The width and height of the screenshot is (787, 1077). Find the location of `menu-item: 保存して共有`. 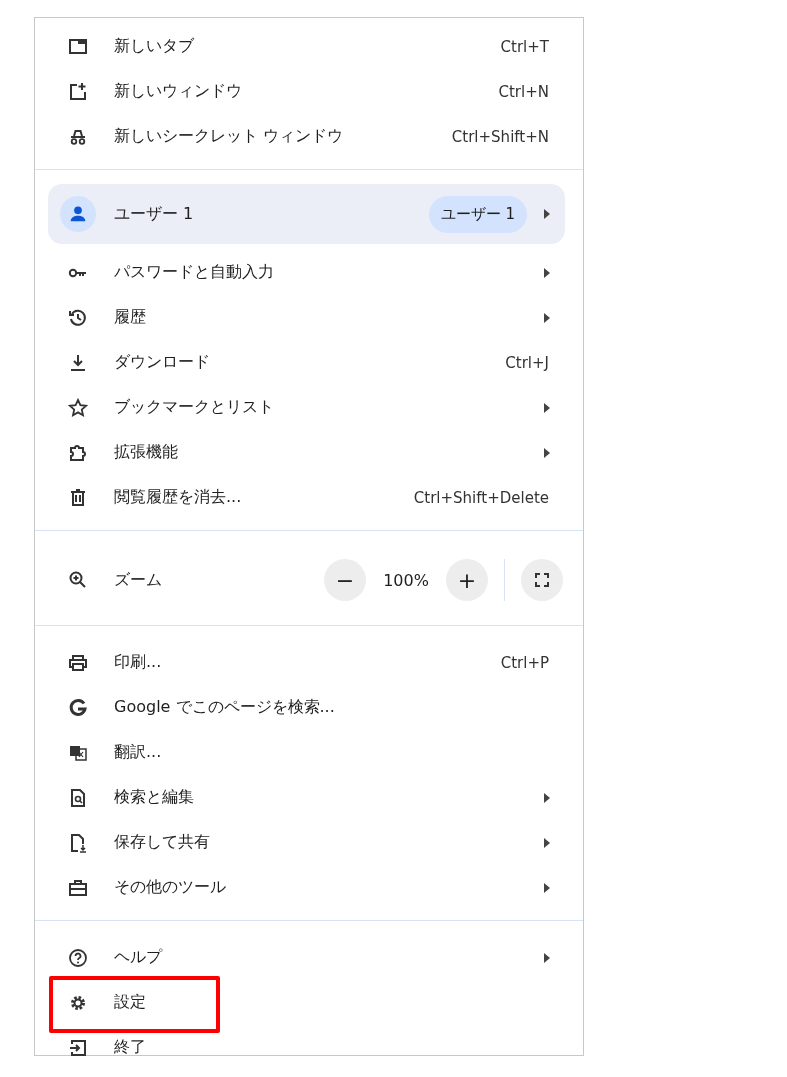

menu-item: 保存して共有 is located at coordinates (309, 842).